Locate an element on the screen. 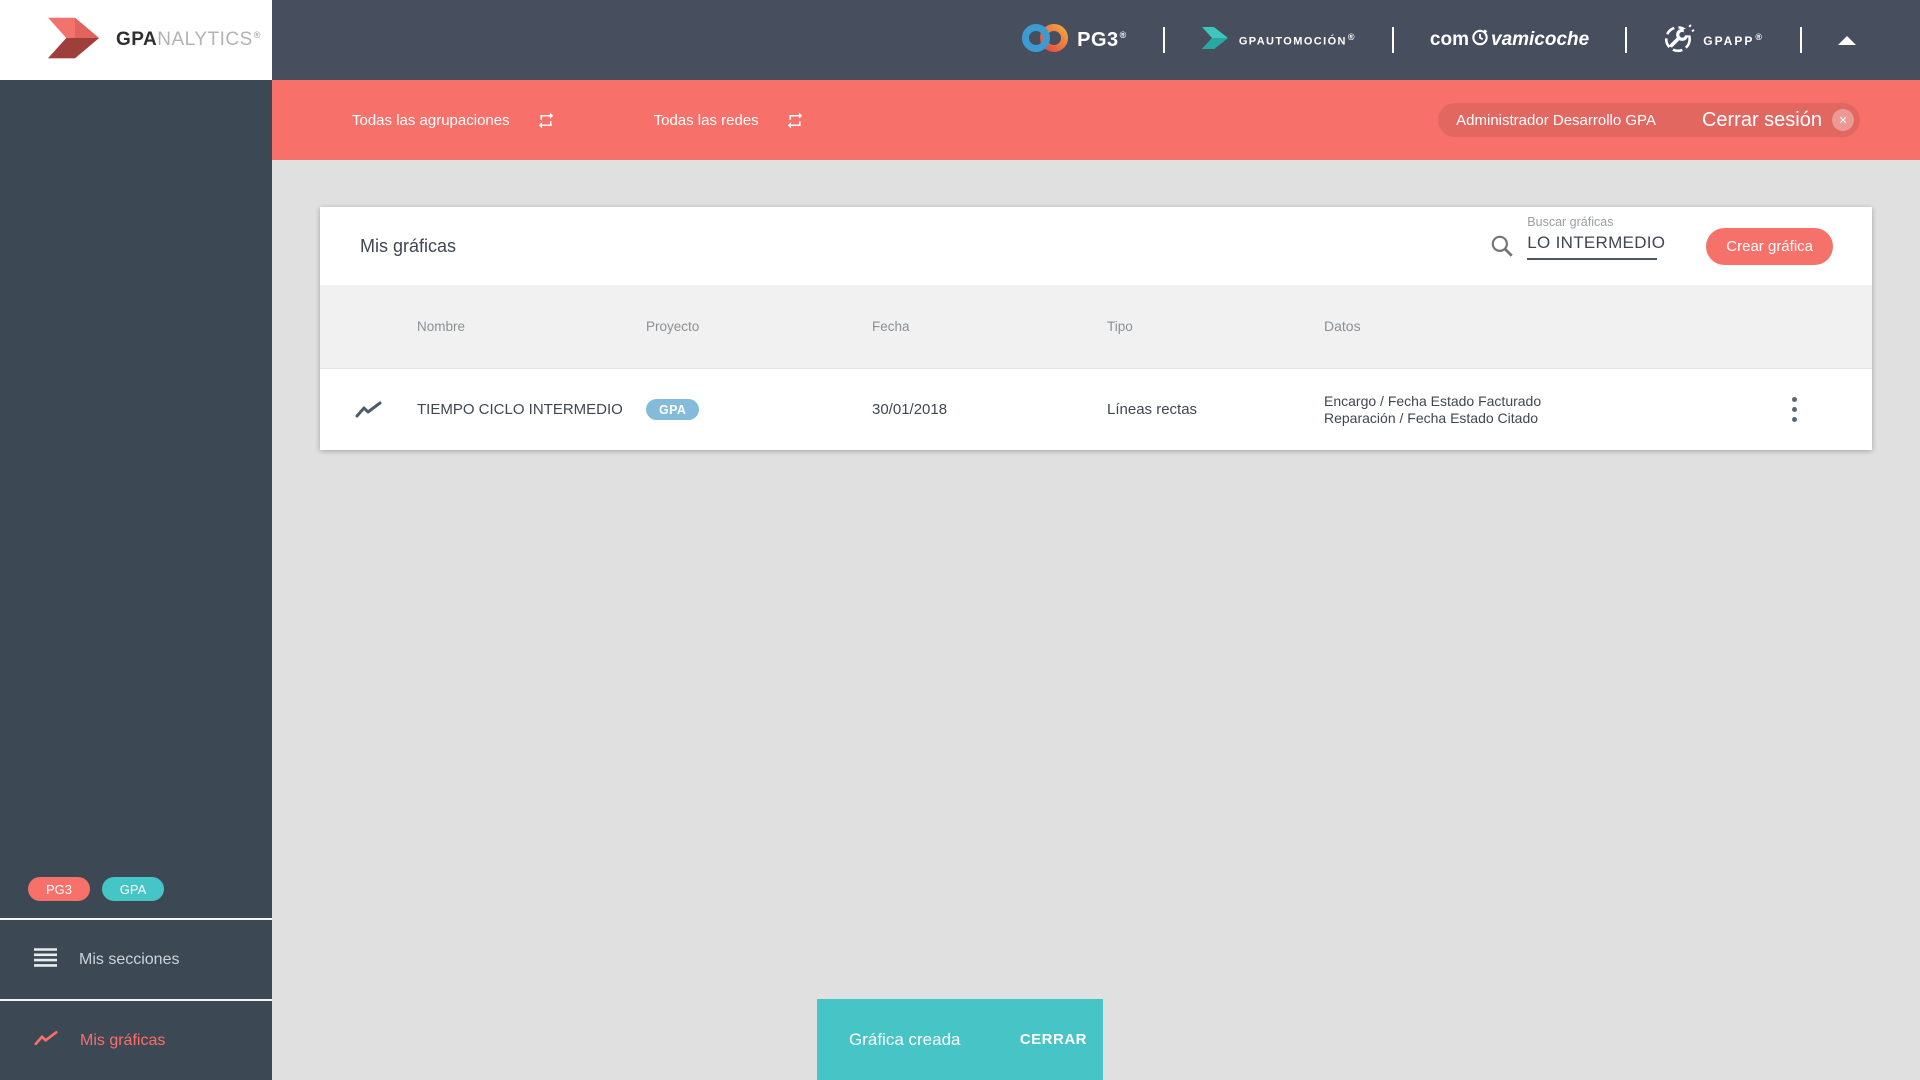  sidebar-item-mis-graficas: Mis gráficas is located at coordinates (136, 1040).